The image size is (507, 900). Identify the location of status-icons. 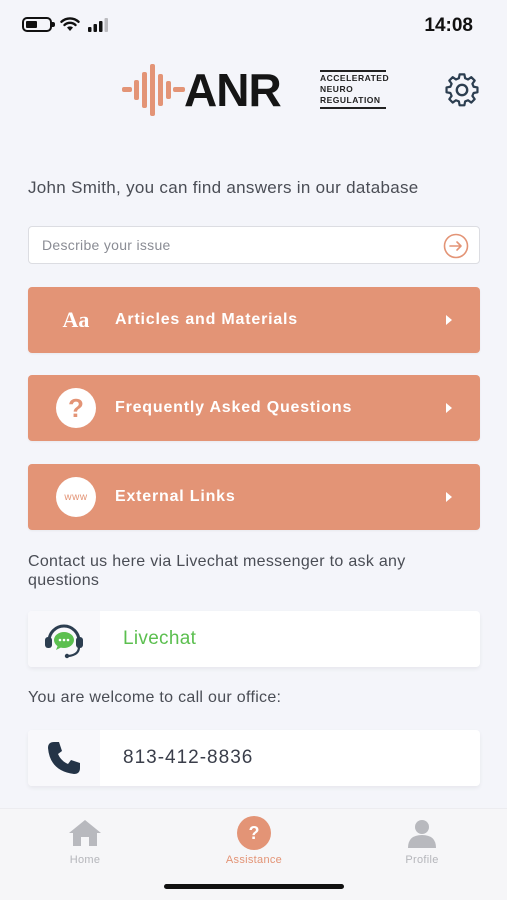
(67, 24).